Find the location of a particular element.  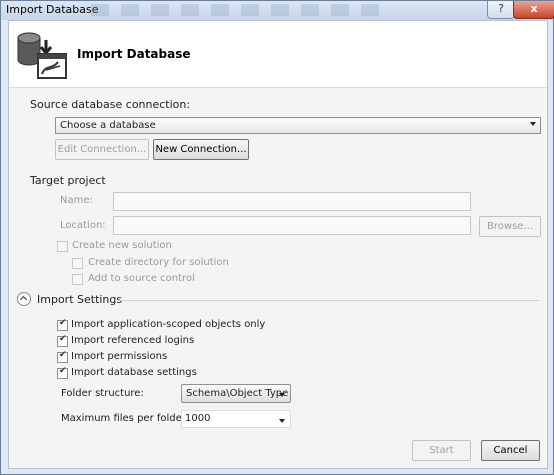

max-files-value: 1000 is located at coordinates (198, 418).